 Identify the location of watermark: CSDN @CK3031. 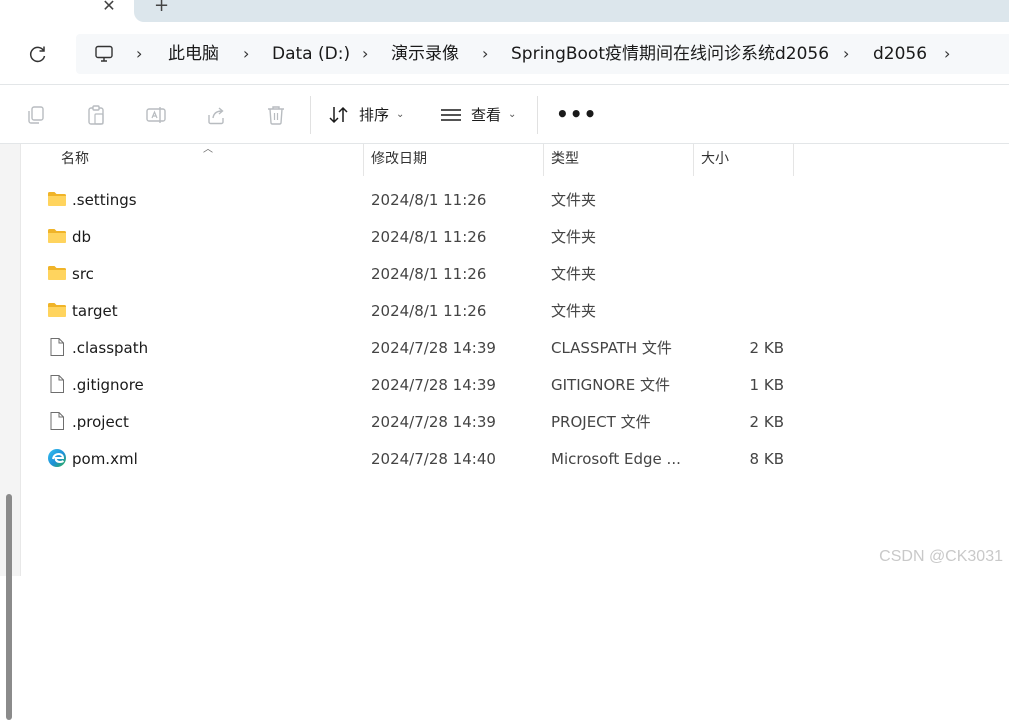
(941, 556).